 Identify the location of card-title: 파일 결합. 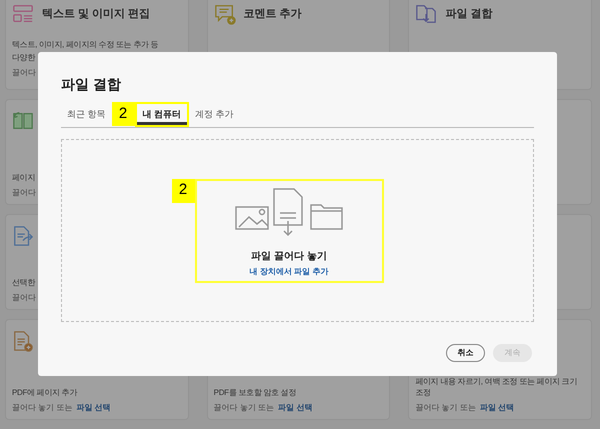
(468, 14).